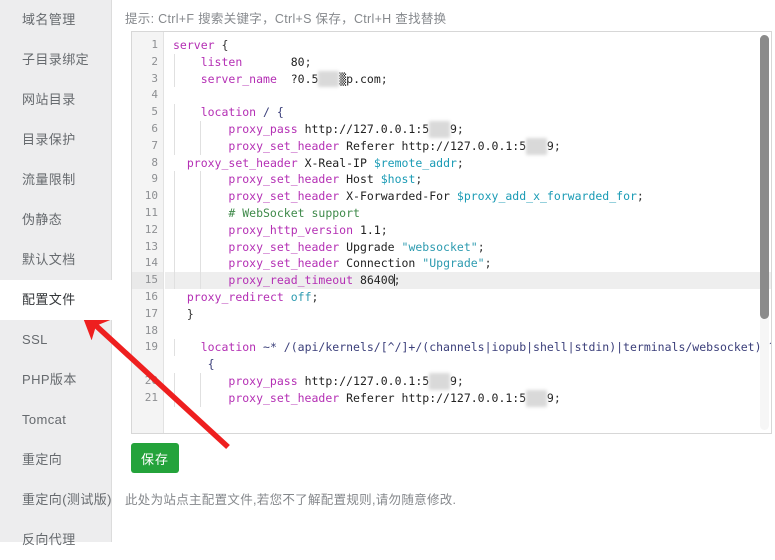 The image size is (775, 560). I want to click on sidebar-item-tomcat: Tomcat, so click(55, 420).